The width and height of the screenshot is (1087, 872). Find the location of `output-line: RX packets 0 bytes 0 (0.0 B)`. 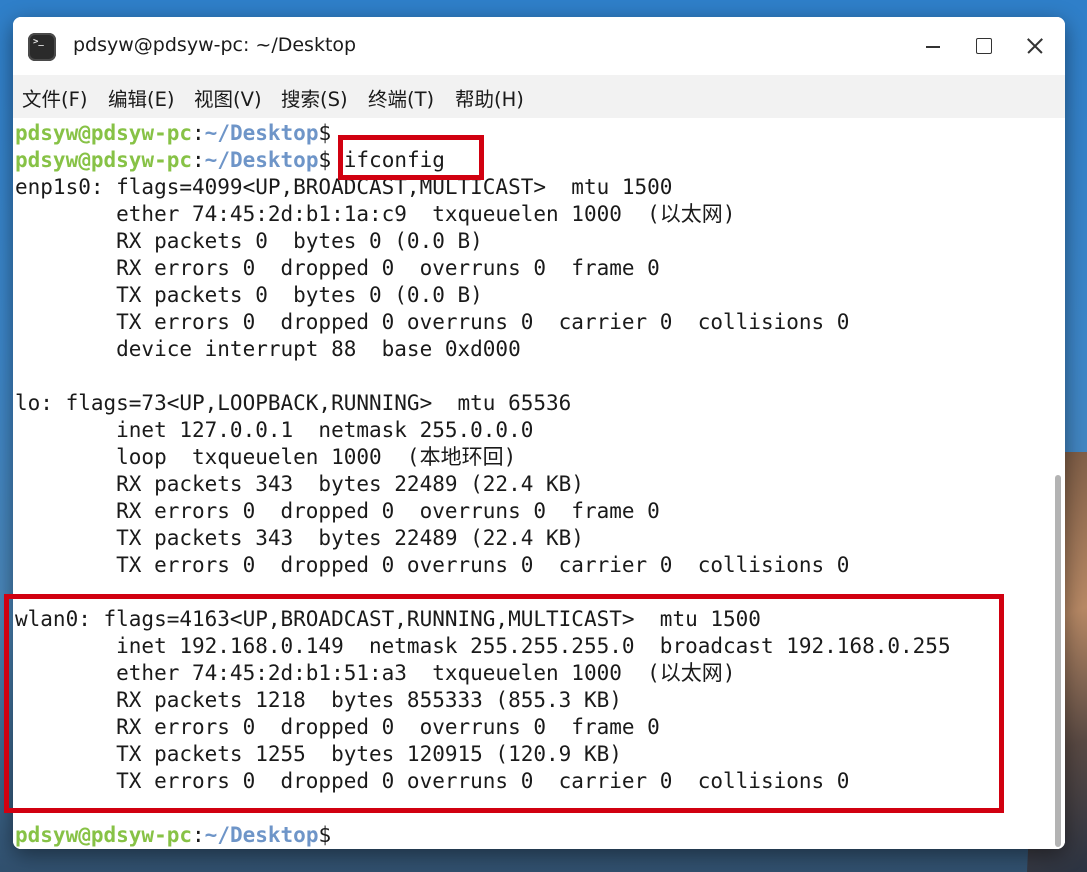

output-line: RX packets 0 bytes 0 (0.0 B) is located at coordinates (249, 241).